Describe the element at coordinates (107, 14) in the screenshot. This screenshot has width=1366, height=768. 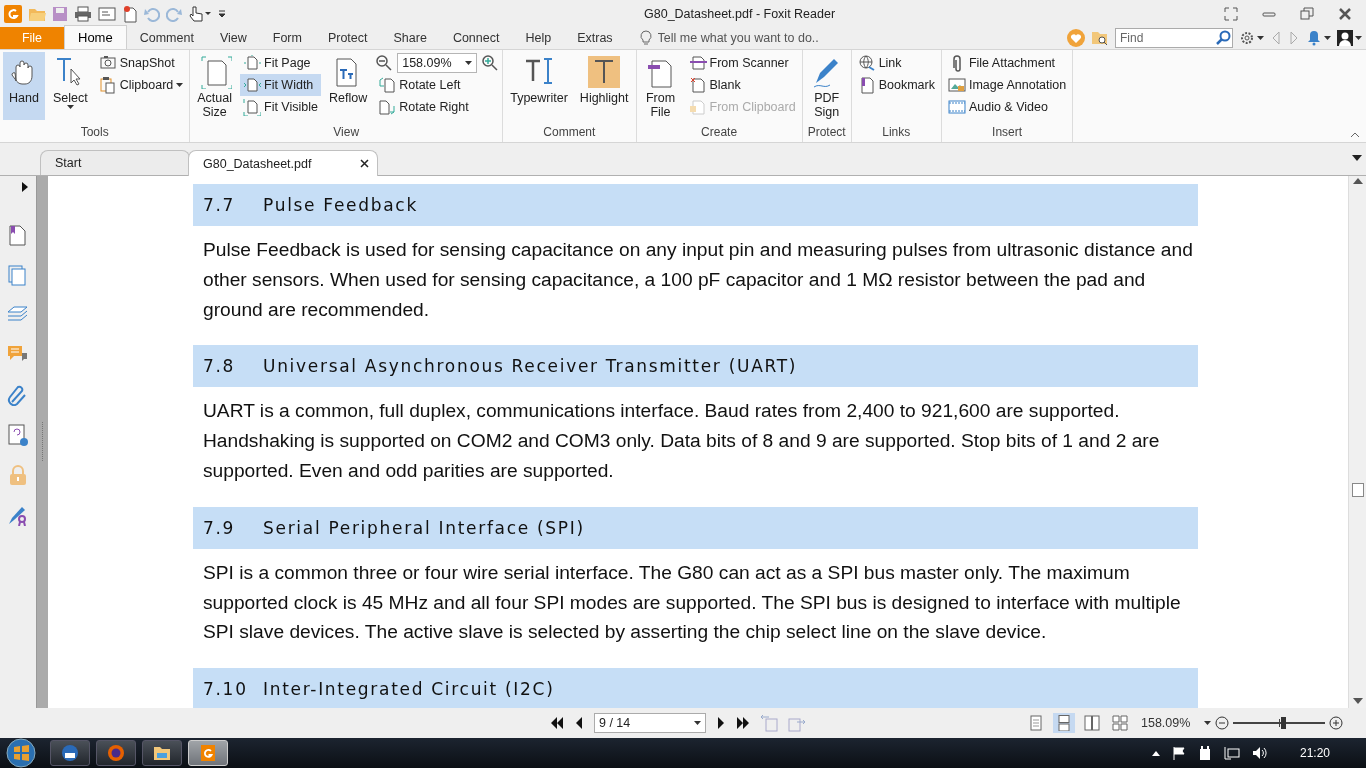
I see `email-icon` at that location.